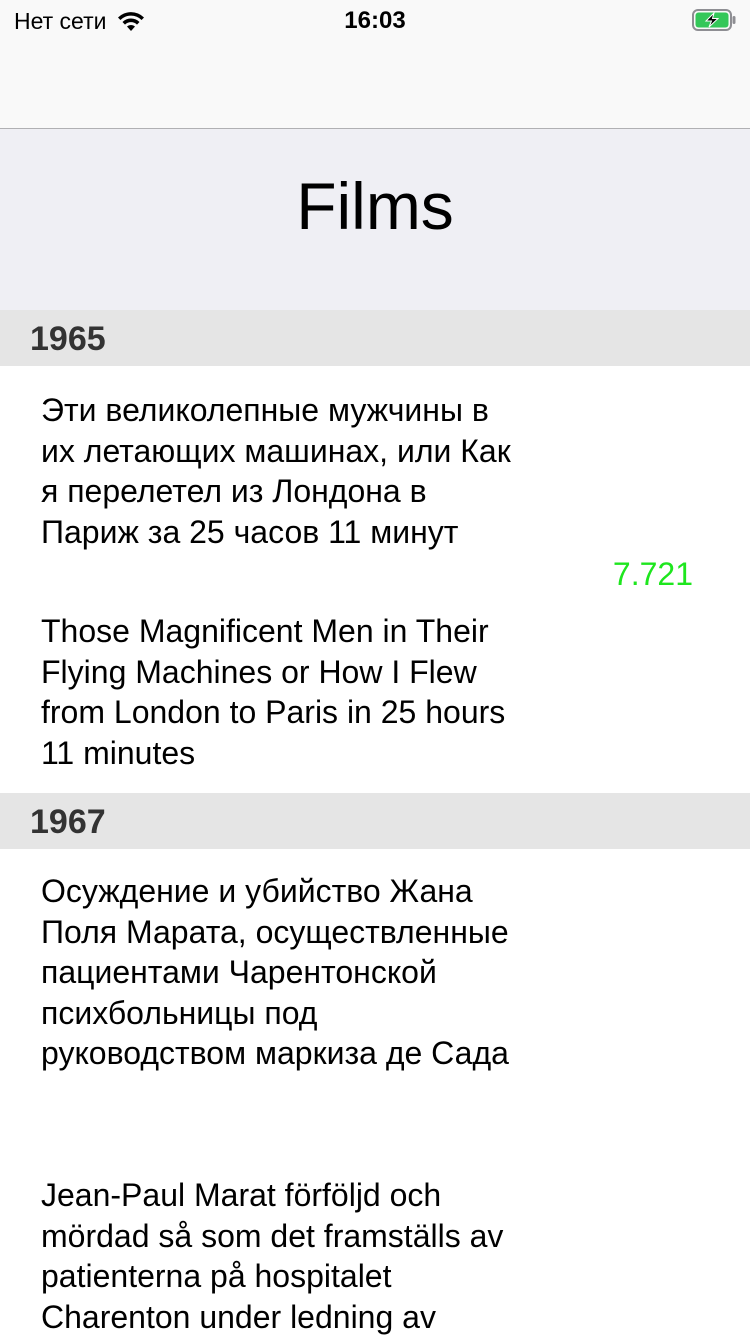 Image resolution: width=750 pixels, height=1337 pixels. What do you see at coordinates (375, 206) in the screenshot?
I see `page-title: Films` at bounding box center [375, 206].